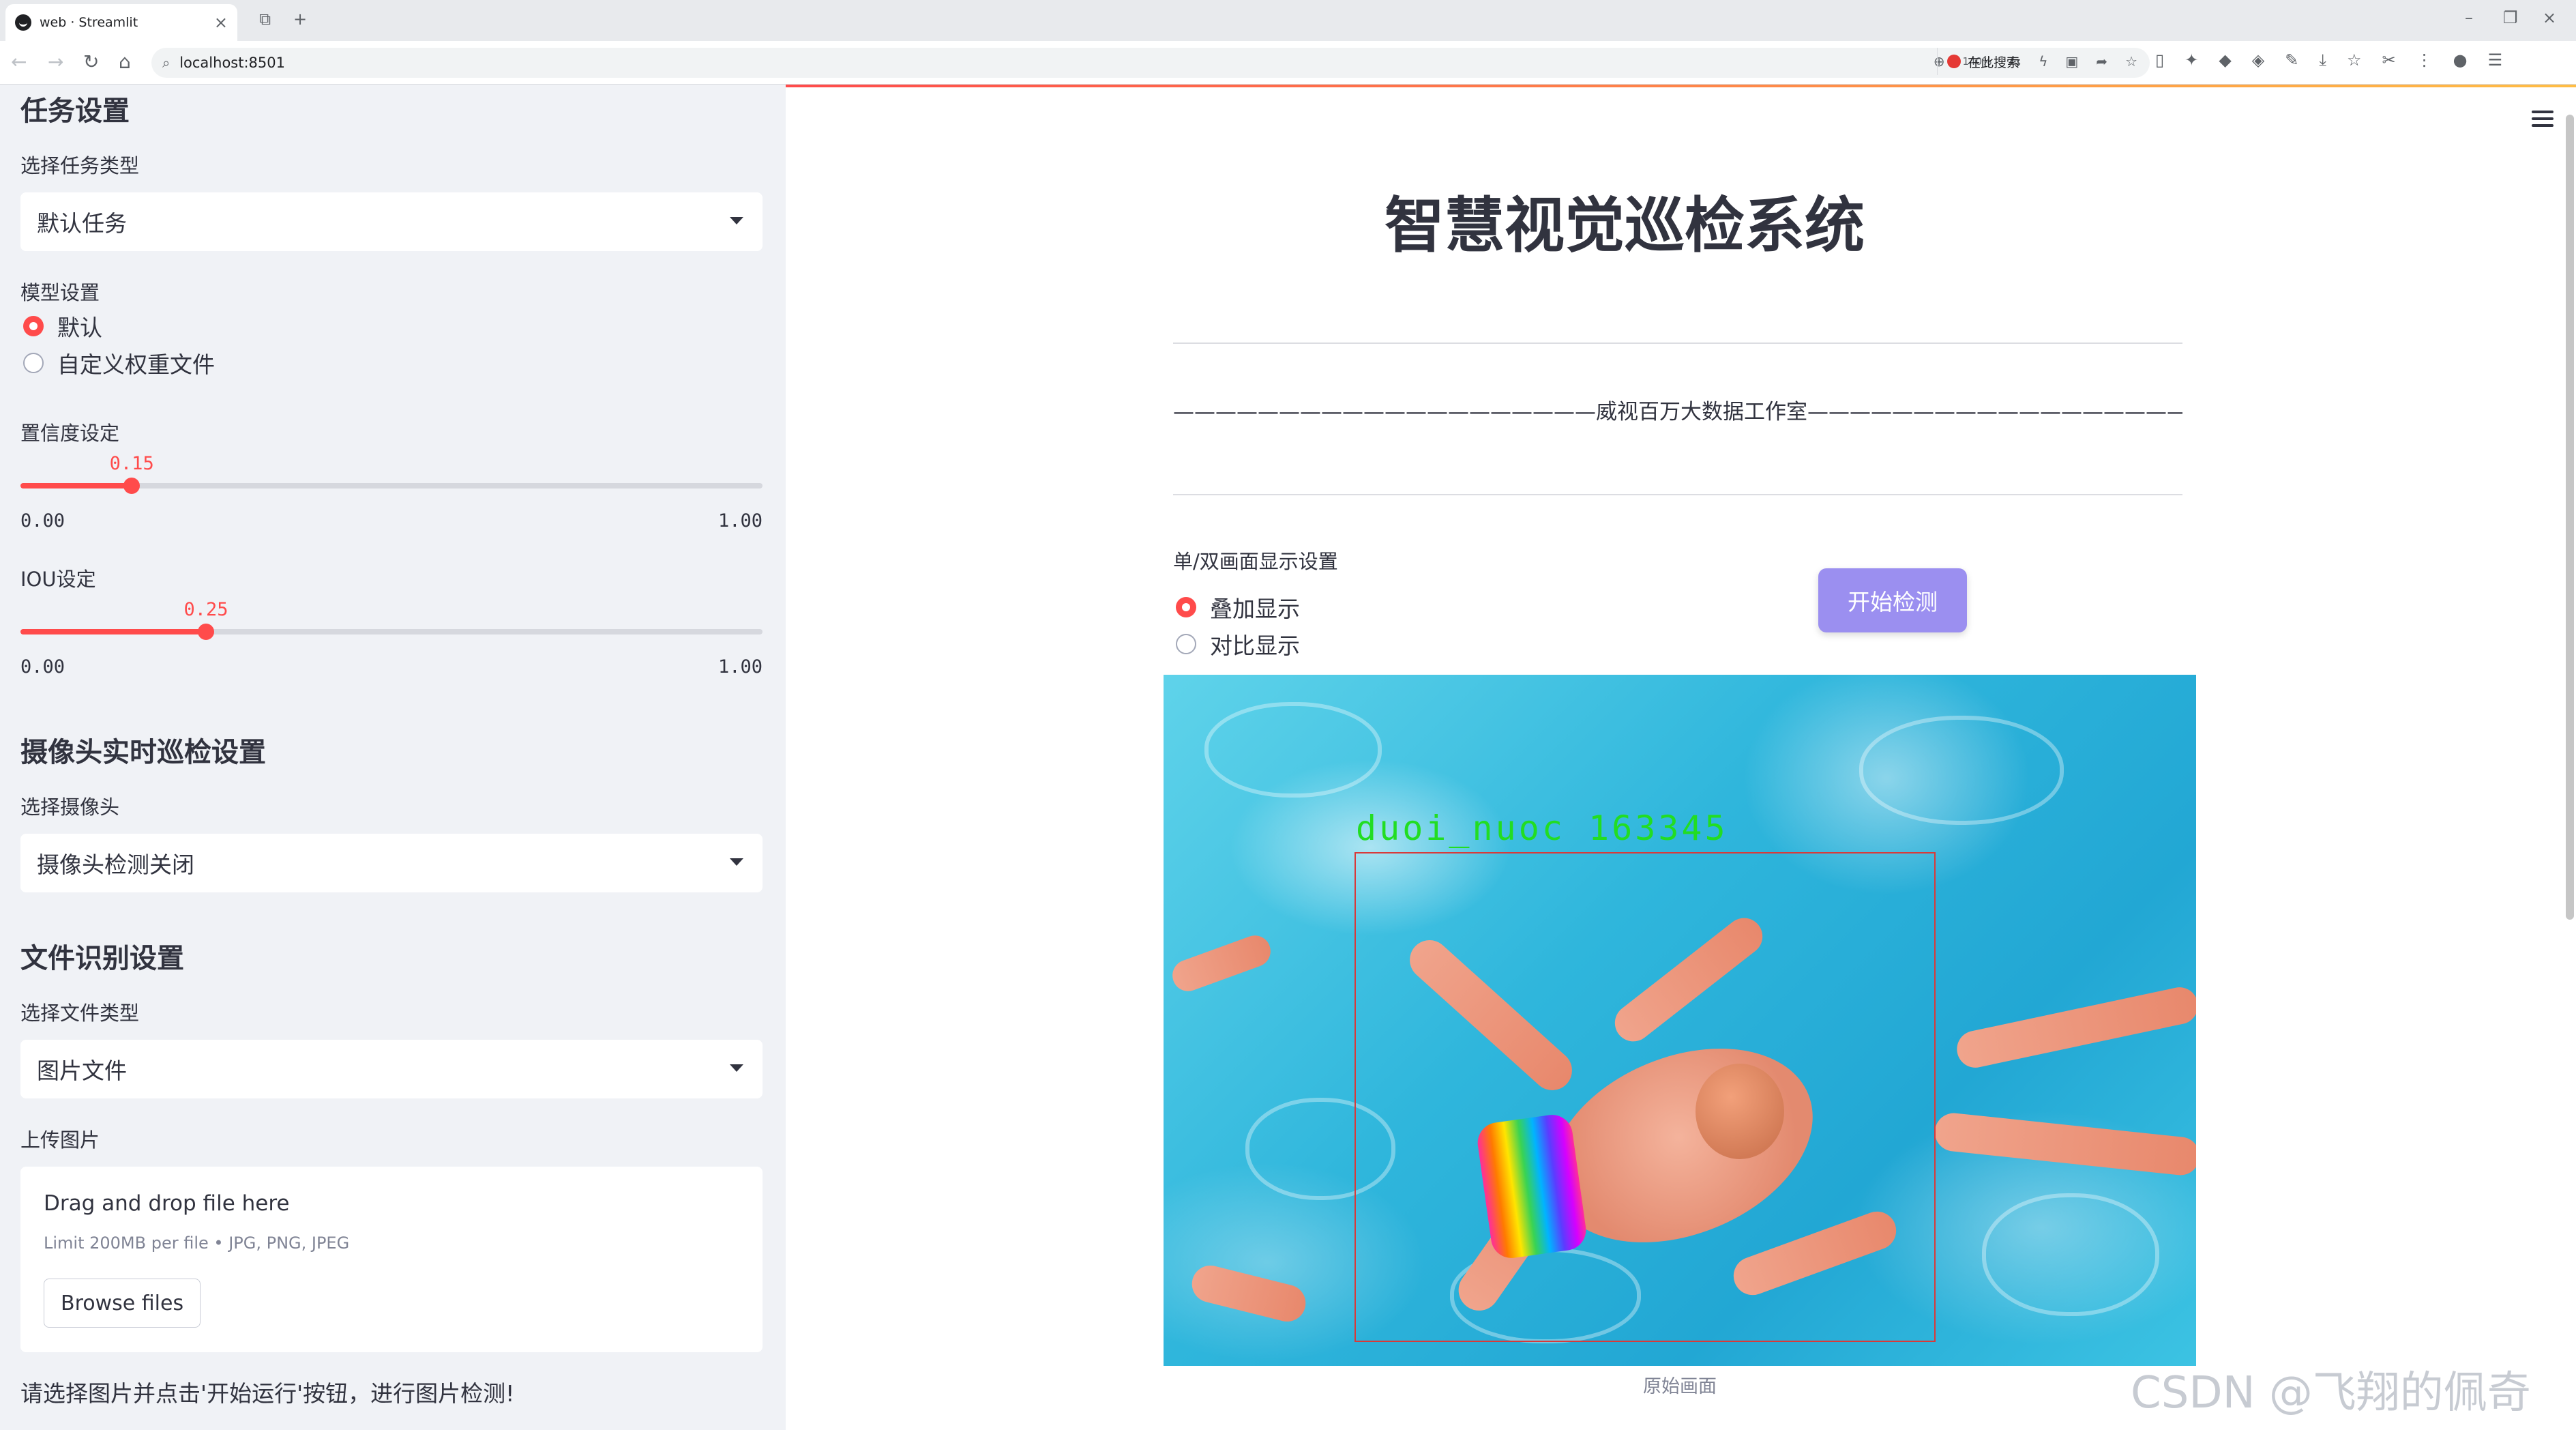 The width and height of the screenshot is (2576, 1430). I want to click on left-hand, so click(1221, 964).